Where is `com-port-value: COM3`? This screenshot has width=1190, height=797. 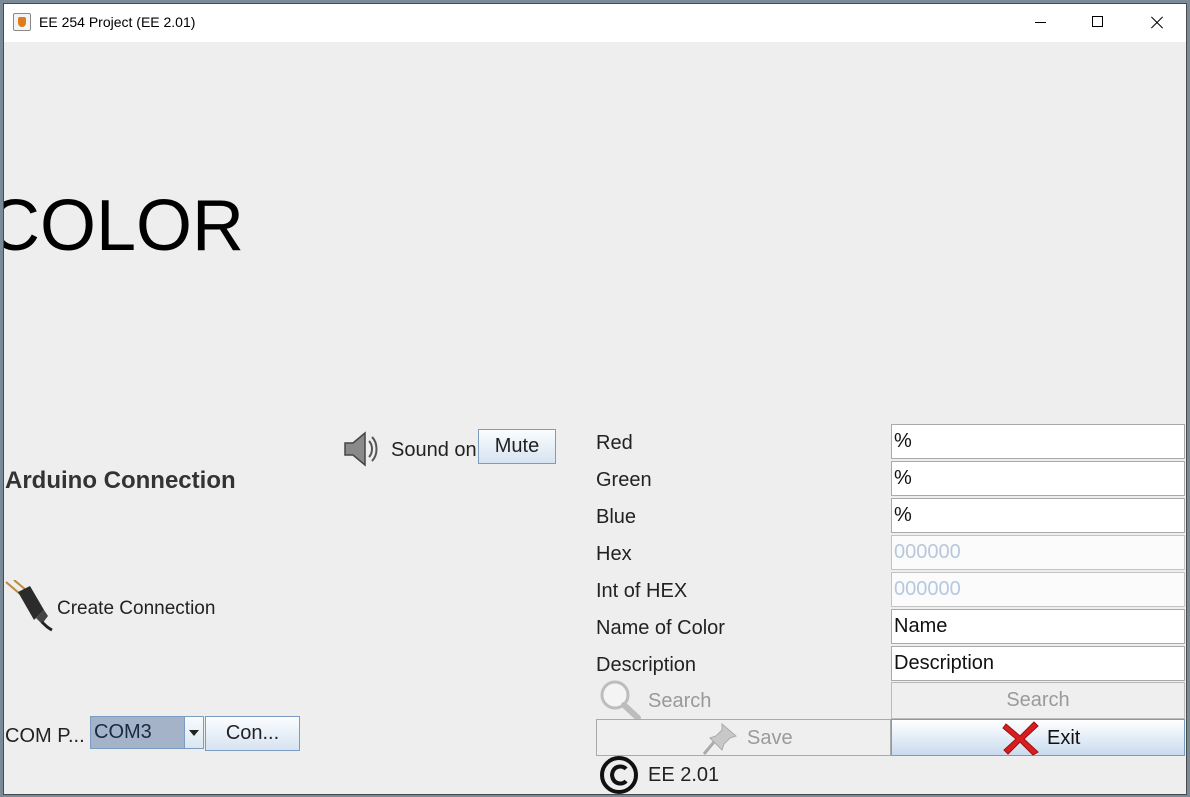 com-port-value: COM3 is located at coordinates (138, 732).